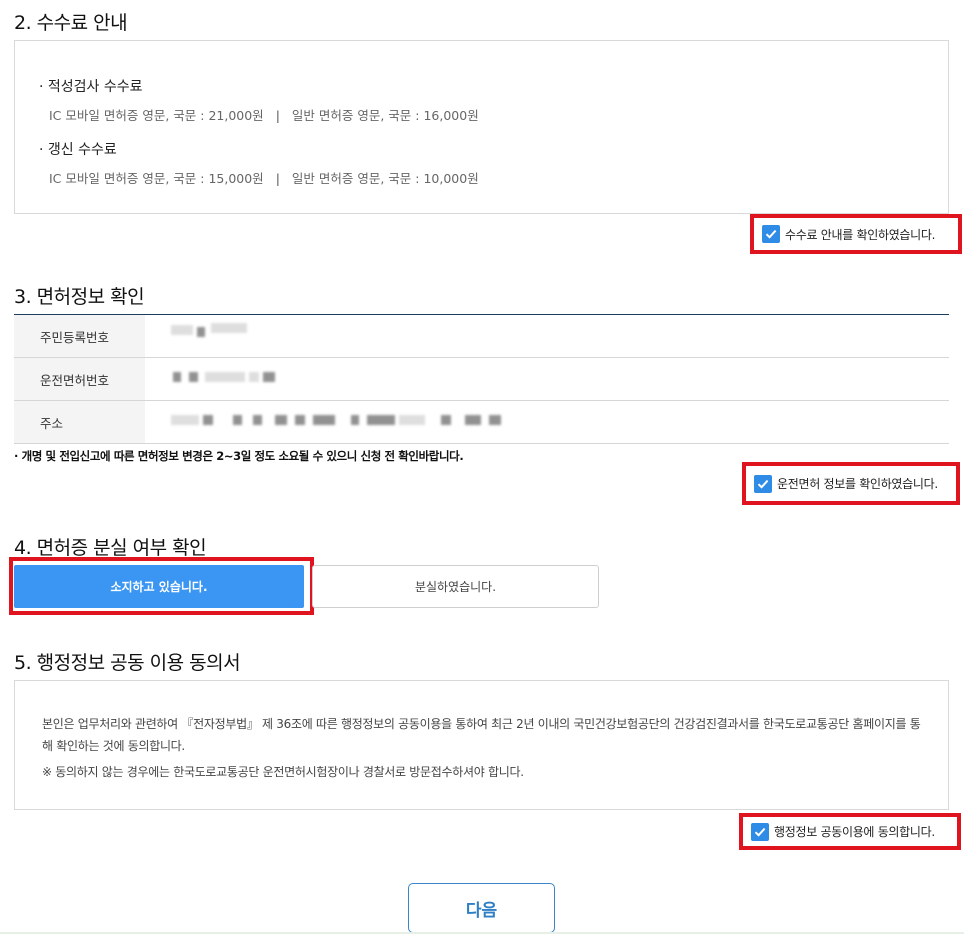 This screenshot has height=934, width=964. What do you see at coordinates (79, 336) in the screenshot?
I see `resident-number-label: 주민등록번호` at bounding box center [79, 336].